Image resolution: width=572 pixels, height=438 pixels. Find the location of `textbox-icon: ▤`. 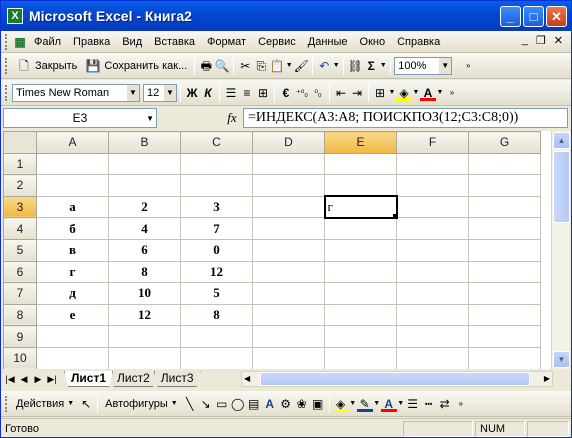

textbox-icon: ▤ is located at coordinates (254, 404).